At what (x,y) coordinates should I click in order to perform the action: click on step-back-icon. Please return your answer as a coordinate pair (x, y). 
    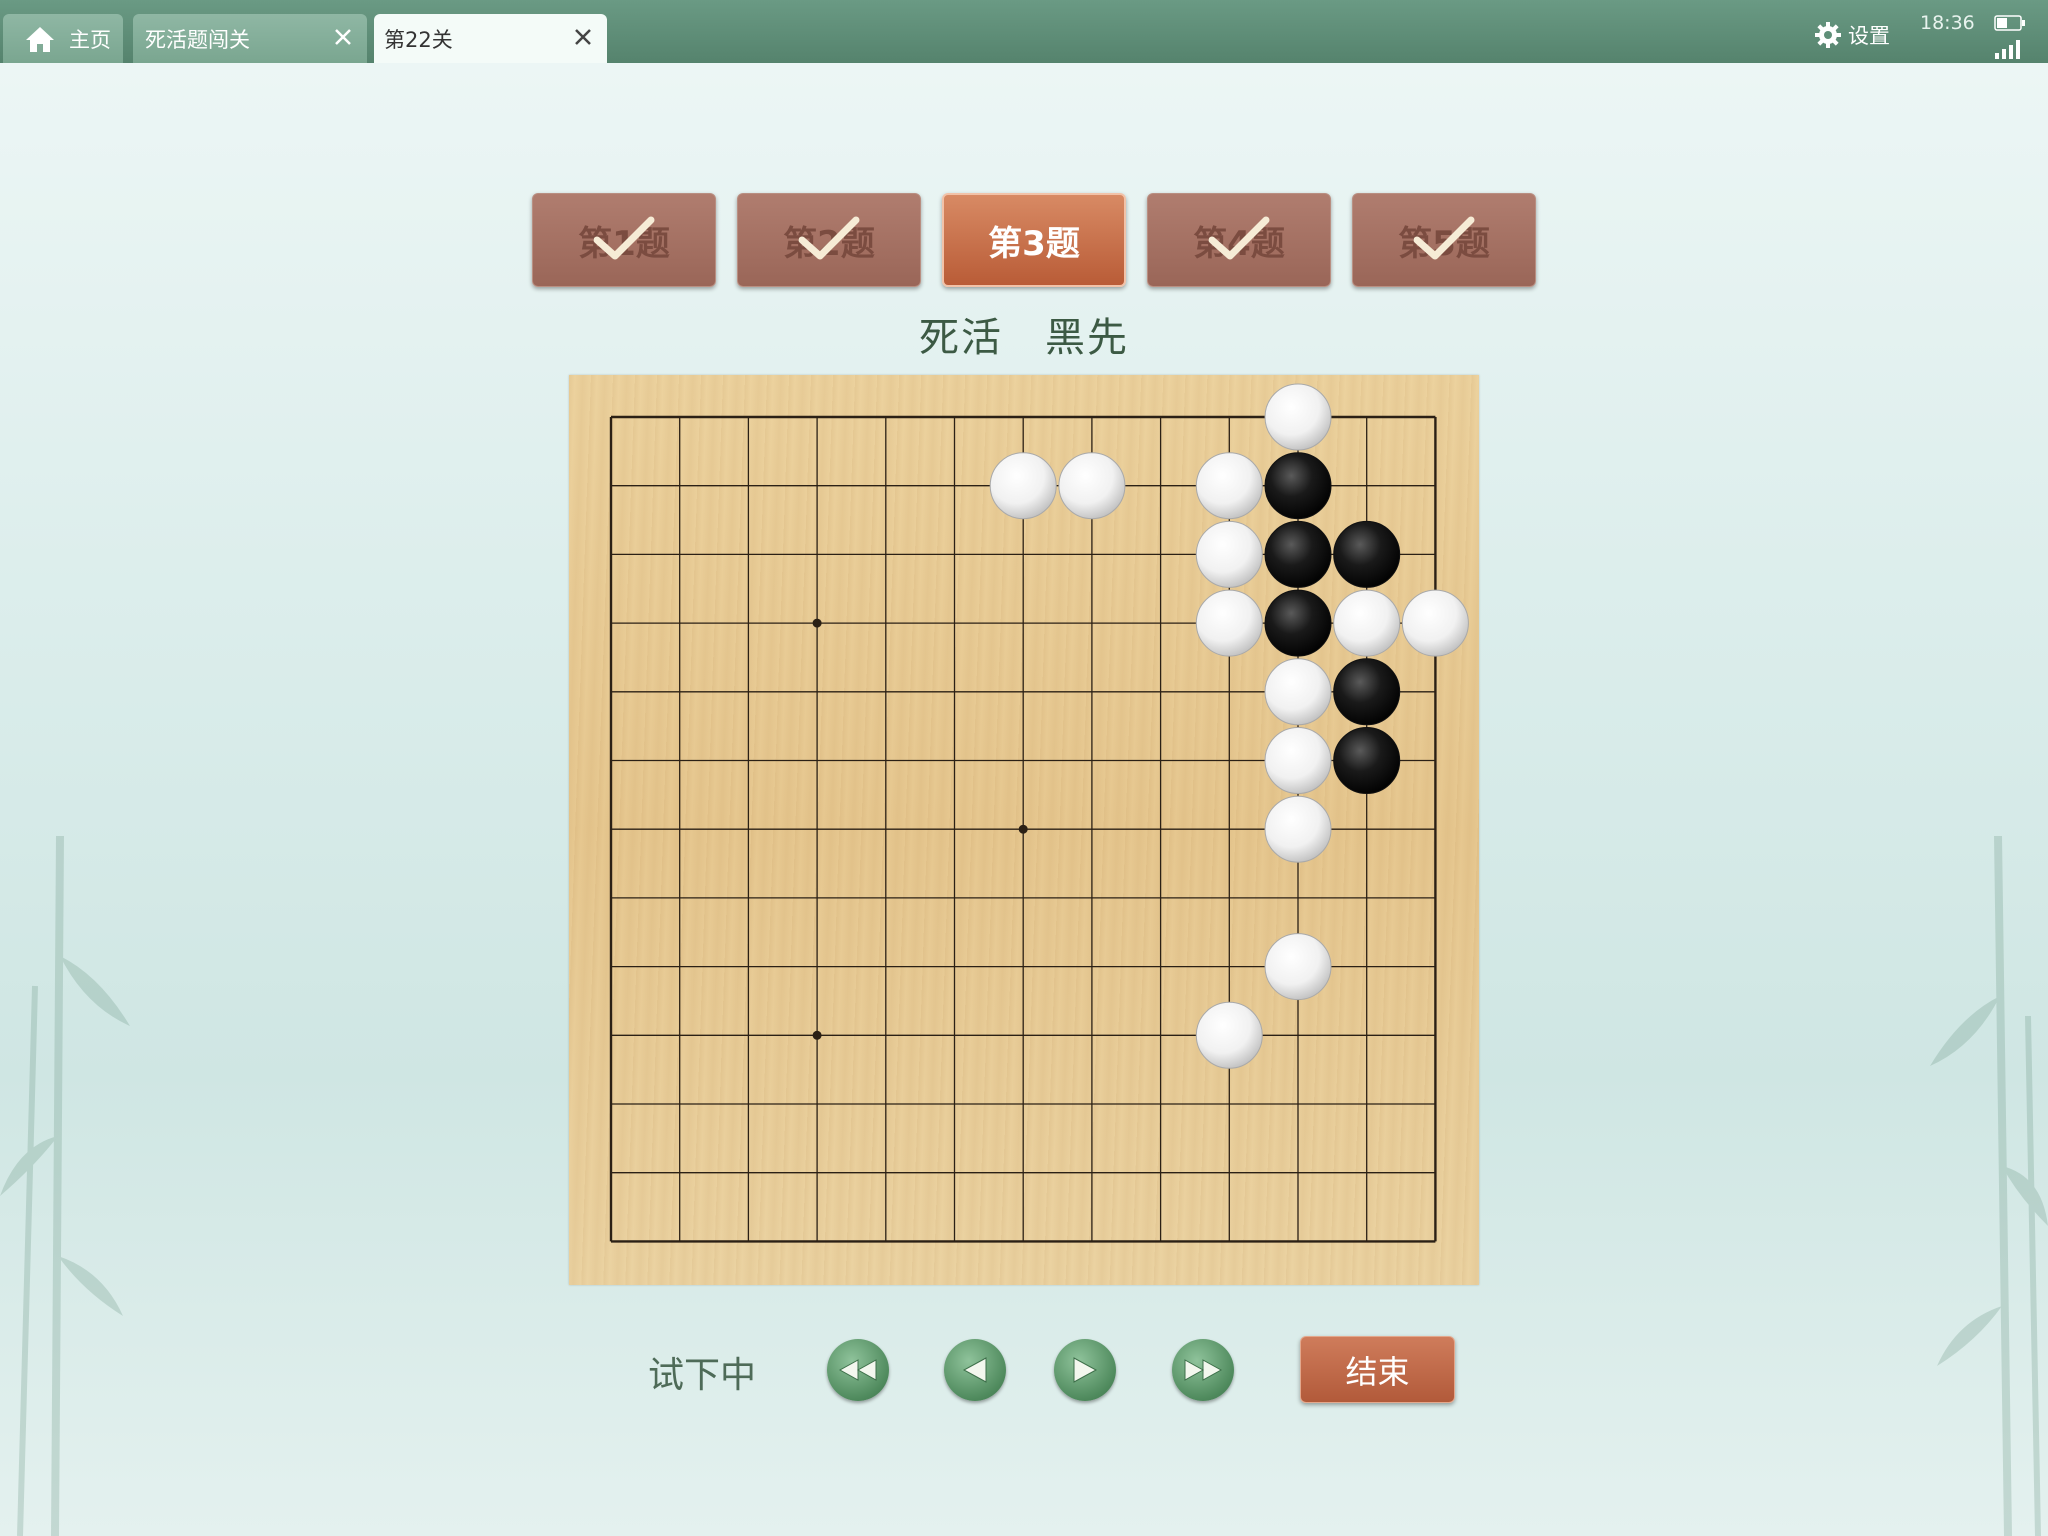
    Looking at the image, I should click on (974, 1370).